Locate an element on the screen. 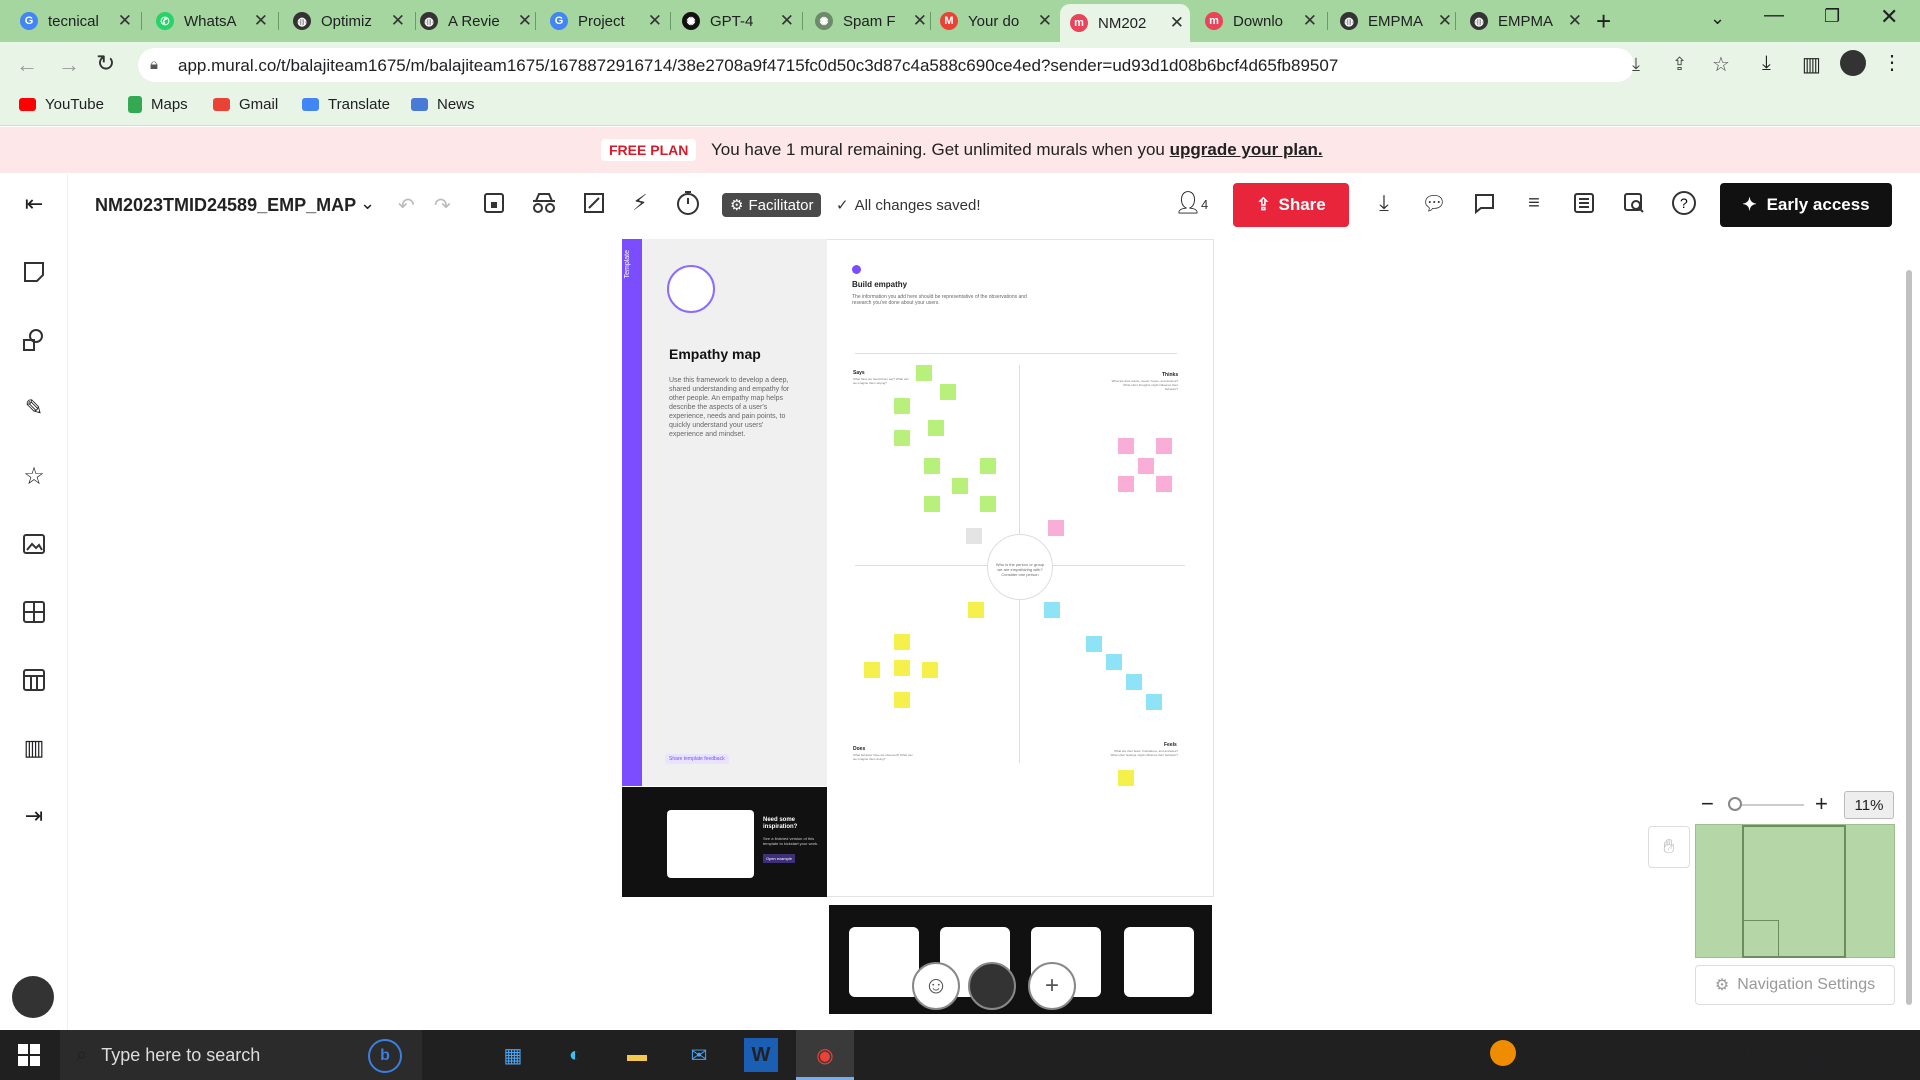  hand-tool-icon: ✋︎ is located at coordinates (1669, 847).